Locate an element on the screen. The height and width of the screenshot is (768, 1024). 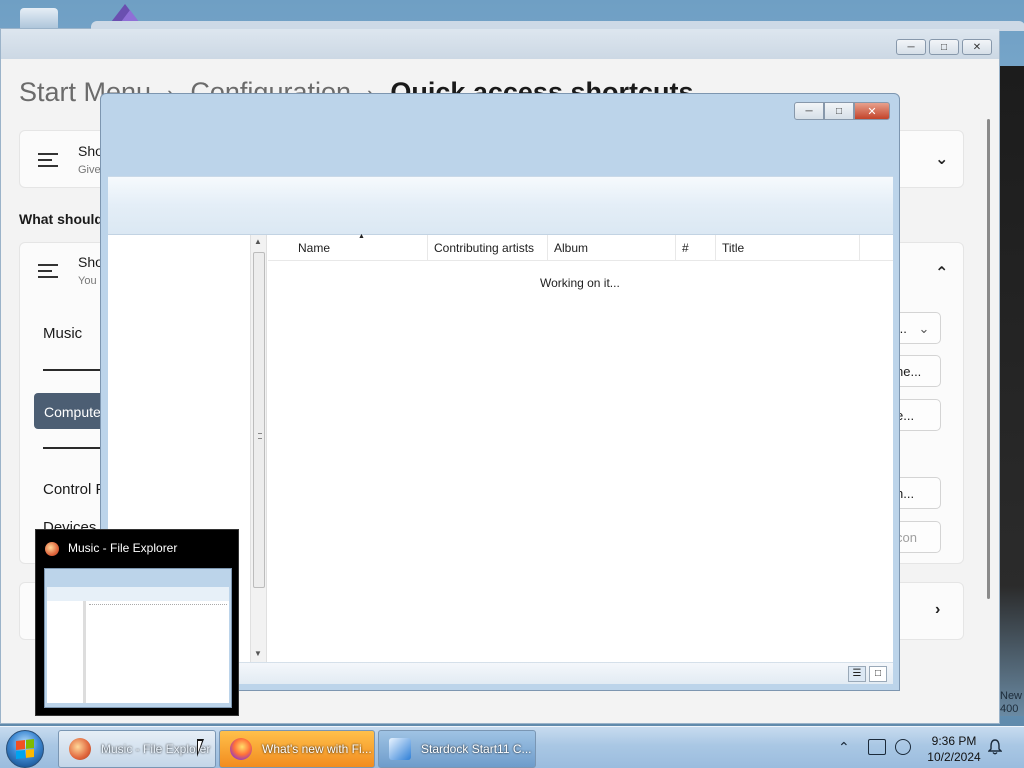
settings-scrollbar is located at coordinates (988, 359).